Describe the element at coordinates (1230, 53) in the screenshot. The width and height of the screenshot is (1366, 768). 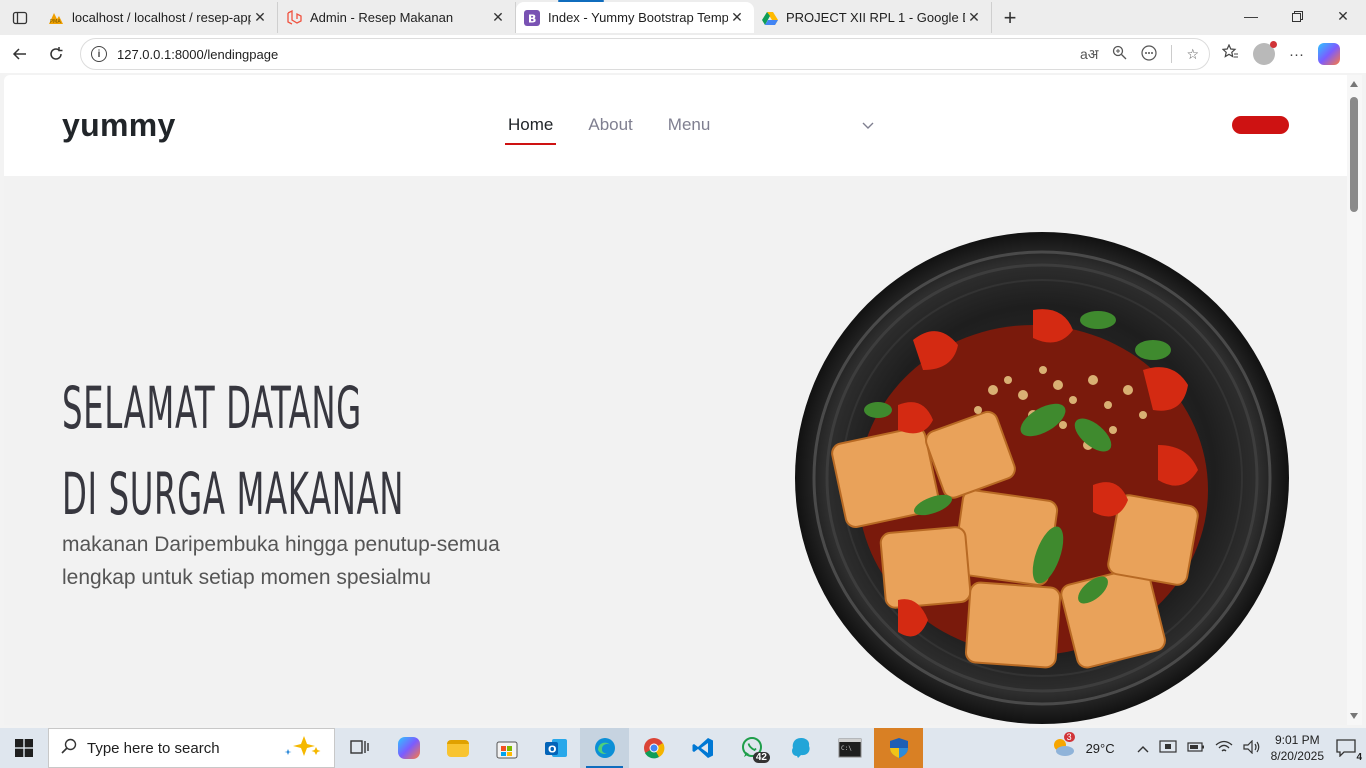
I see `favorites-icon` at that location.